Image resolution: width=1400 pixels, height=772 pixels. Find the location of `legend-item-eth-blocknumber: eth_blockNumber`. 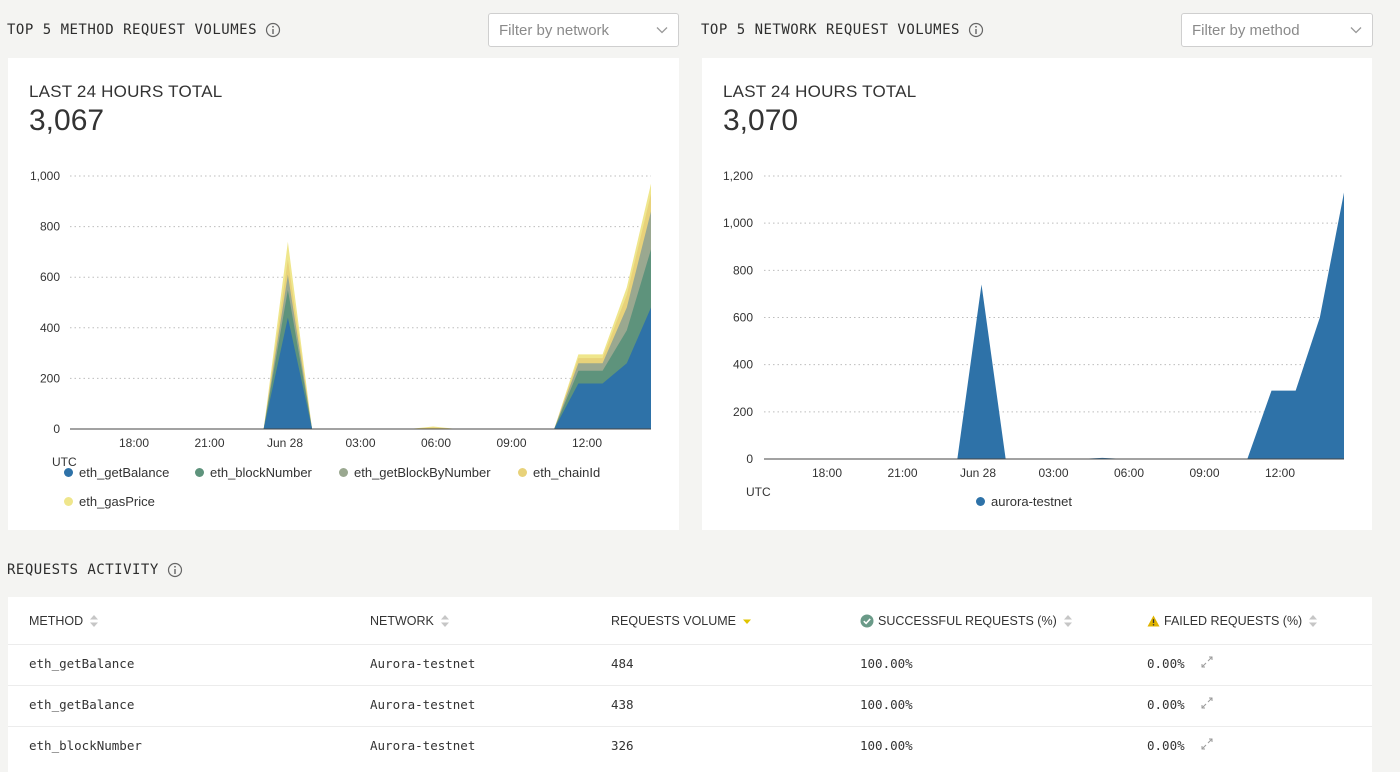

legend-item-eth-blocknumber: eth_blockNumber is located at coordinates (253, 472).